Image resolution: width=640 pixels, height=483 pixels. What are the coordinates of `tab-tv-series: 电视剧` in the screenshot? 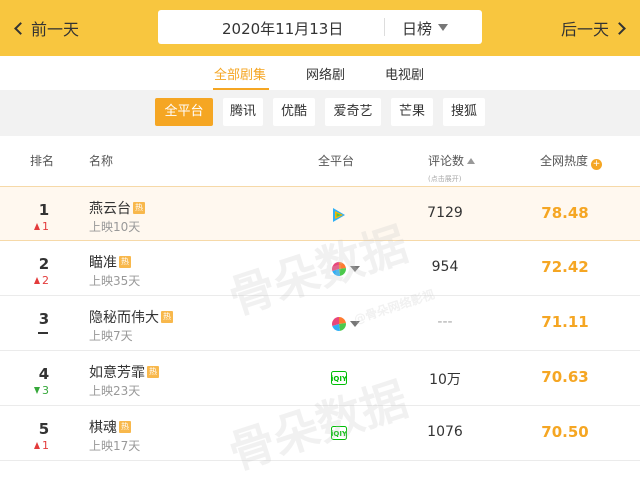 It's located at (404, 73).